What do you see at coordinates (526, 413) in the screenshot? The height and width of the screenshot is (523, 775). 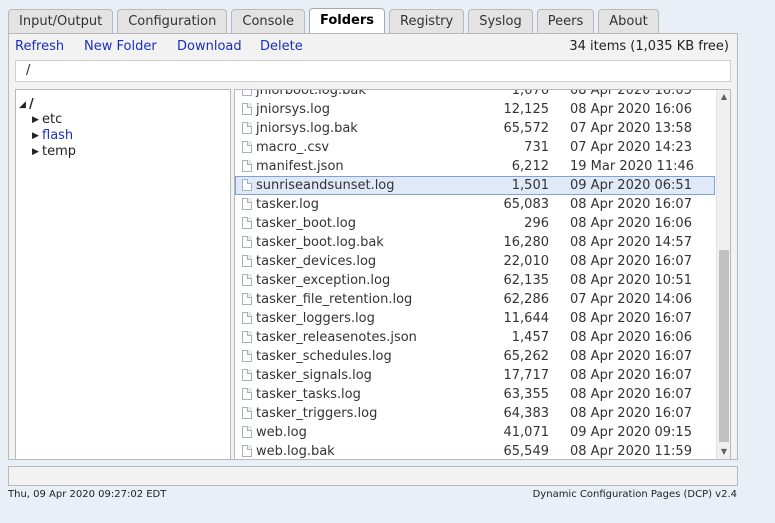 I see `file-size: 64,383` at bounding box center [526, 413].